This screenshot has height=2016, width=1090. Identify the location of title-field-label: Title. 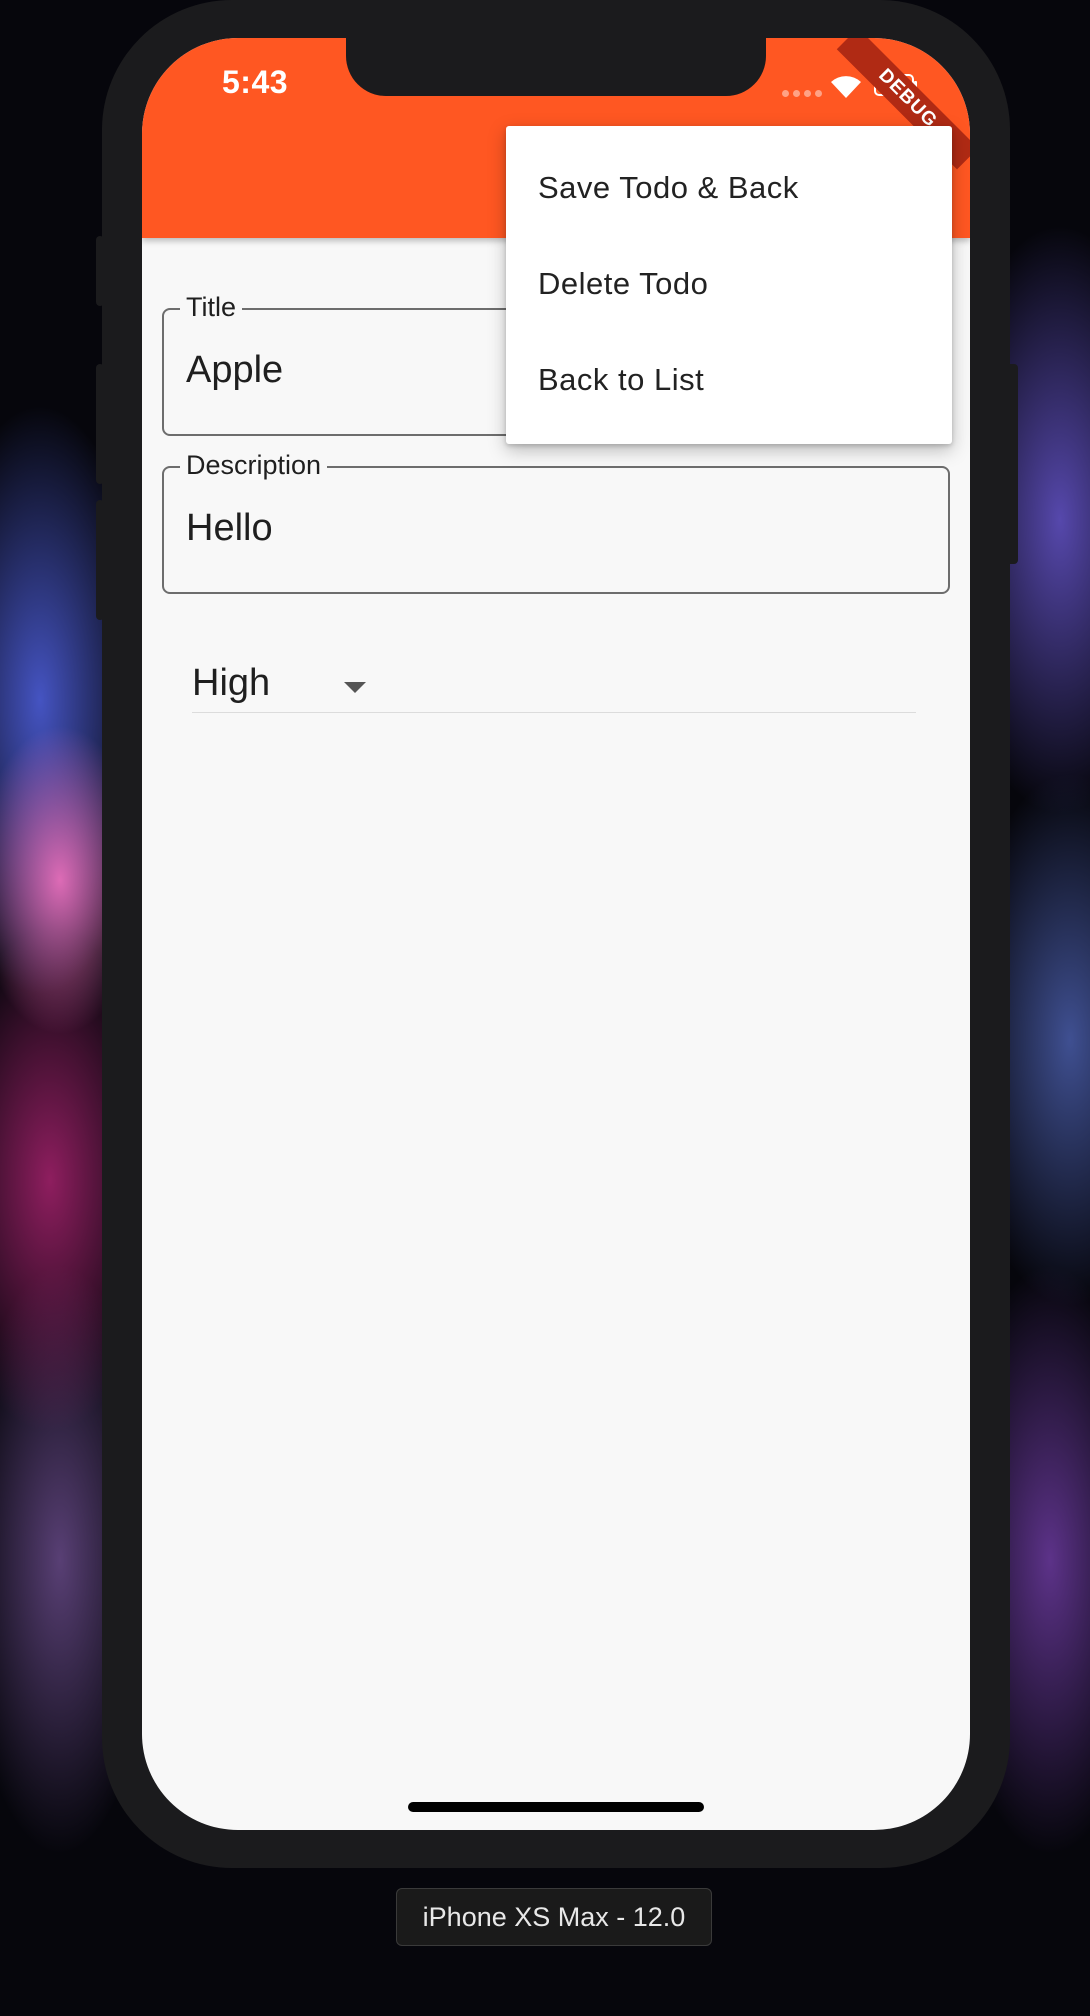
(211, 307).